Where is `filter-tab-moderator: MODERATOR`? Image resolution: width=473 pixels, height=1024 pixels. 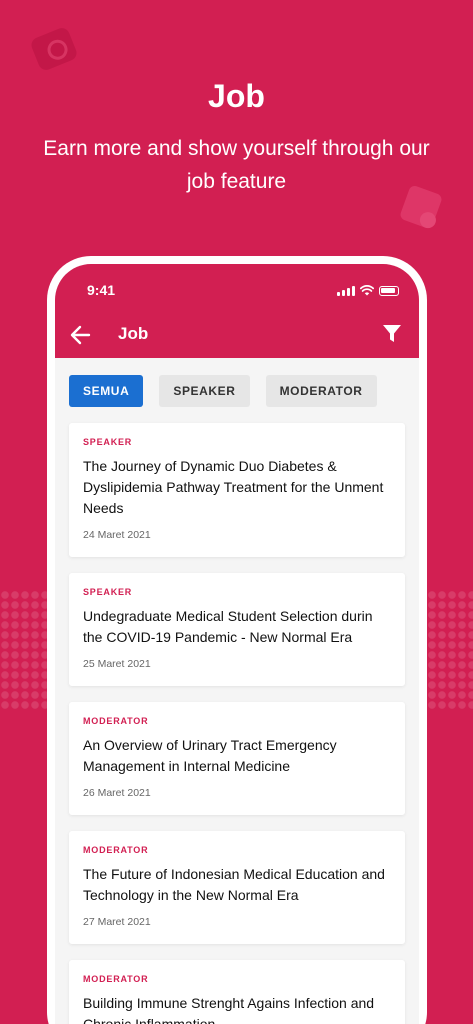
filter-tab-moderator: MODERATOR is located at coordinates (321, 391).